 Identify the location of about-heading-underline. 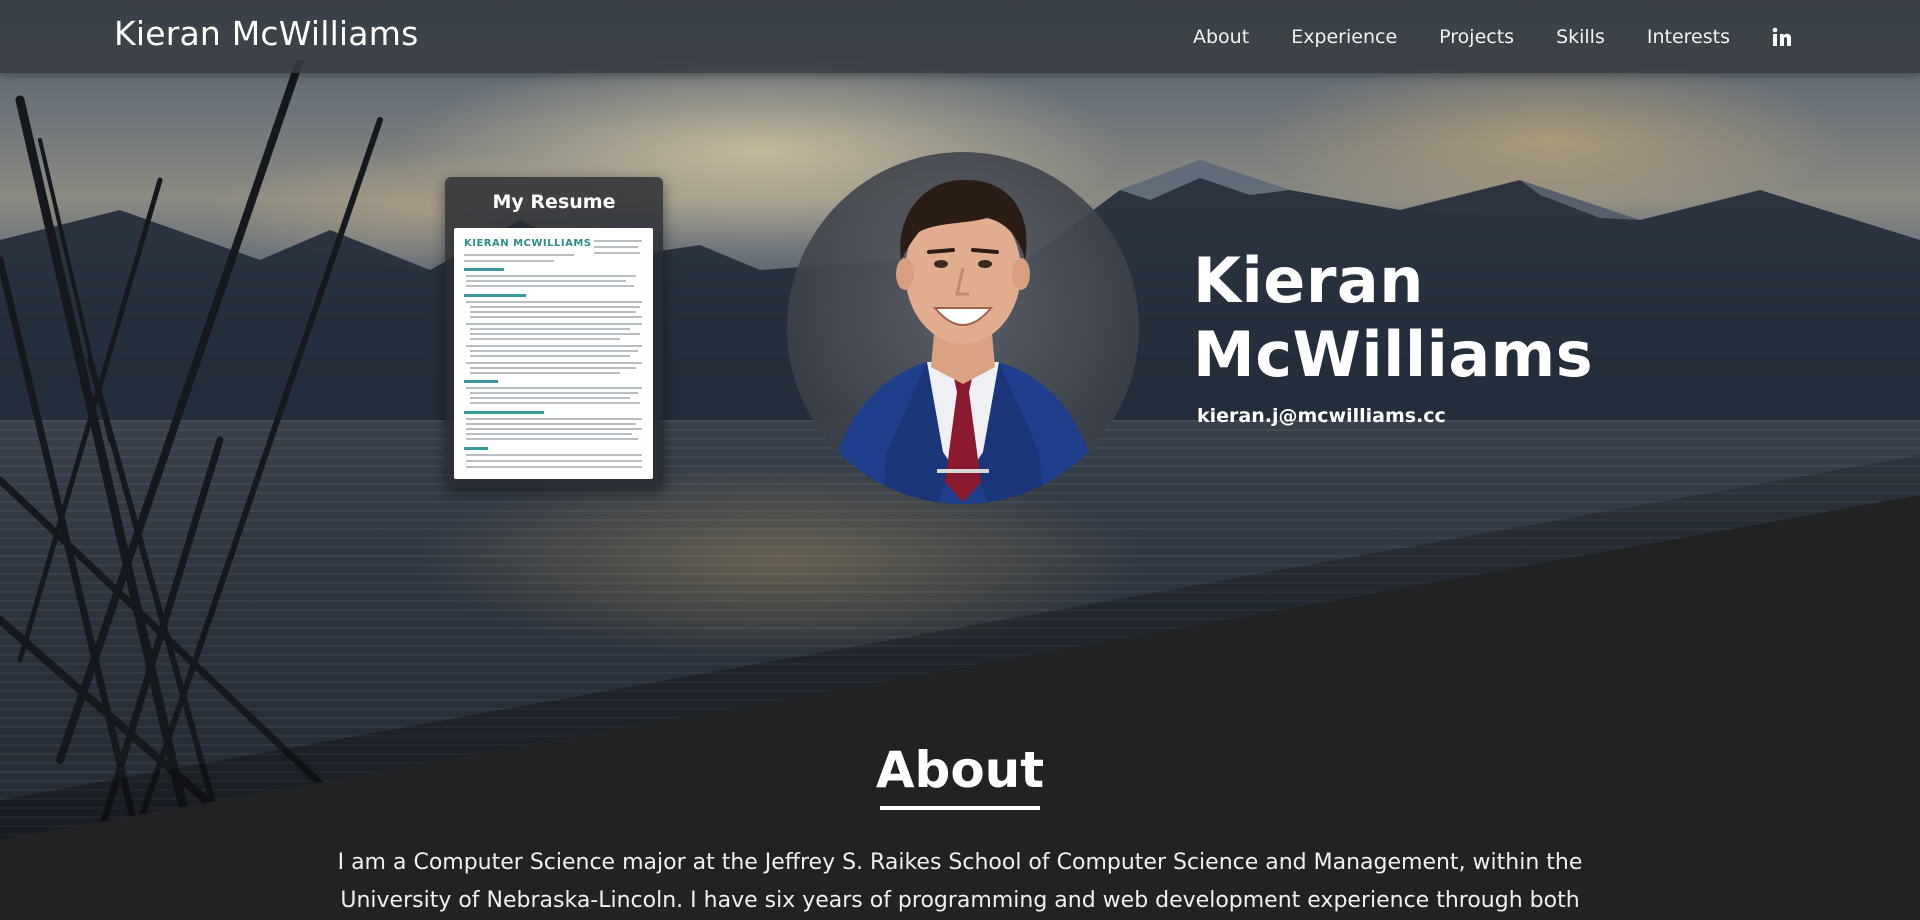
(960, 808).